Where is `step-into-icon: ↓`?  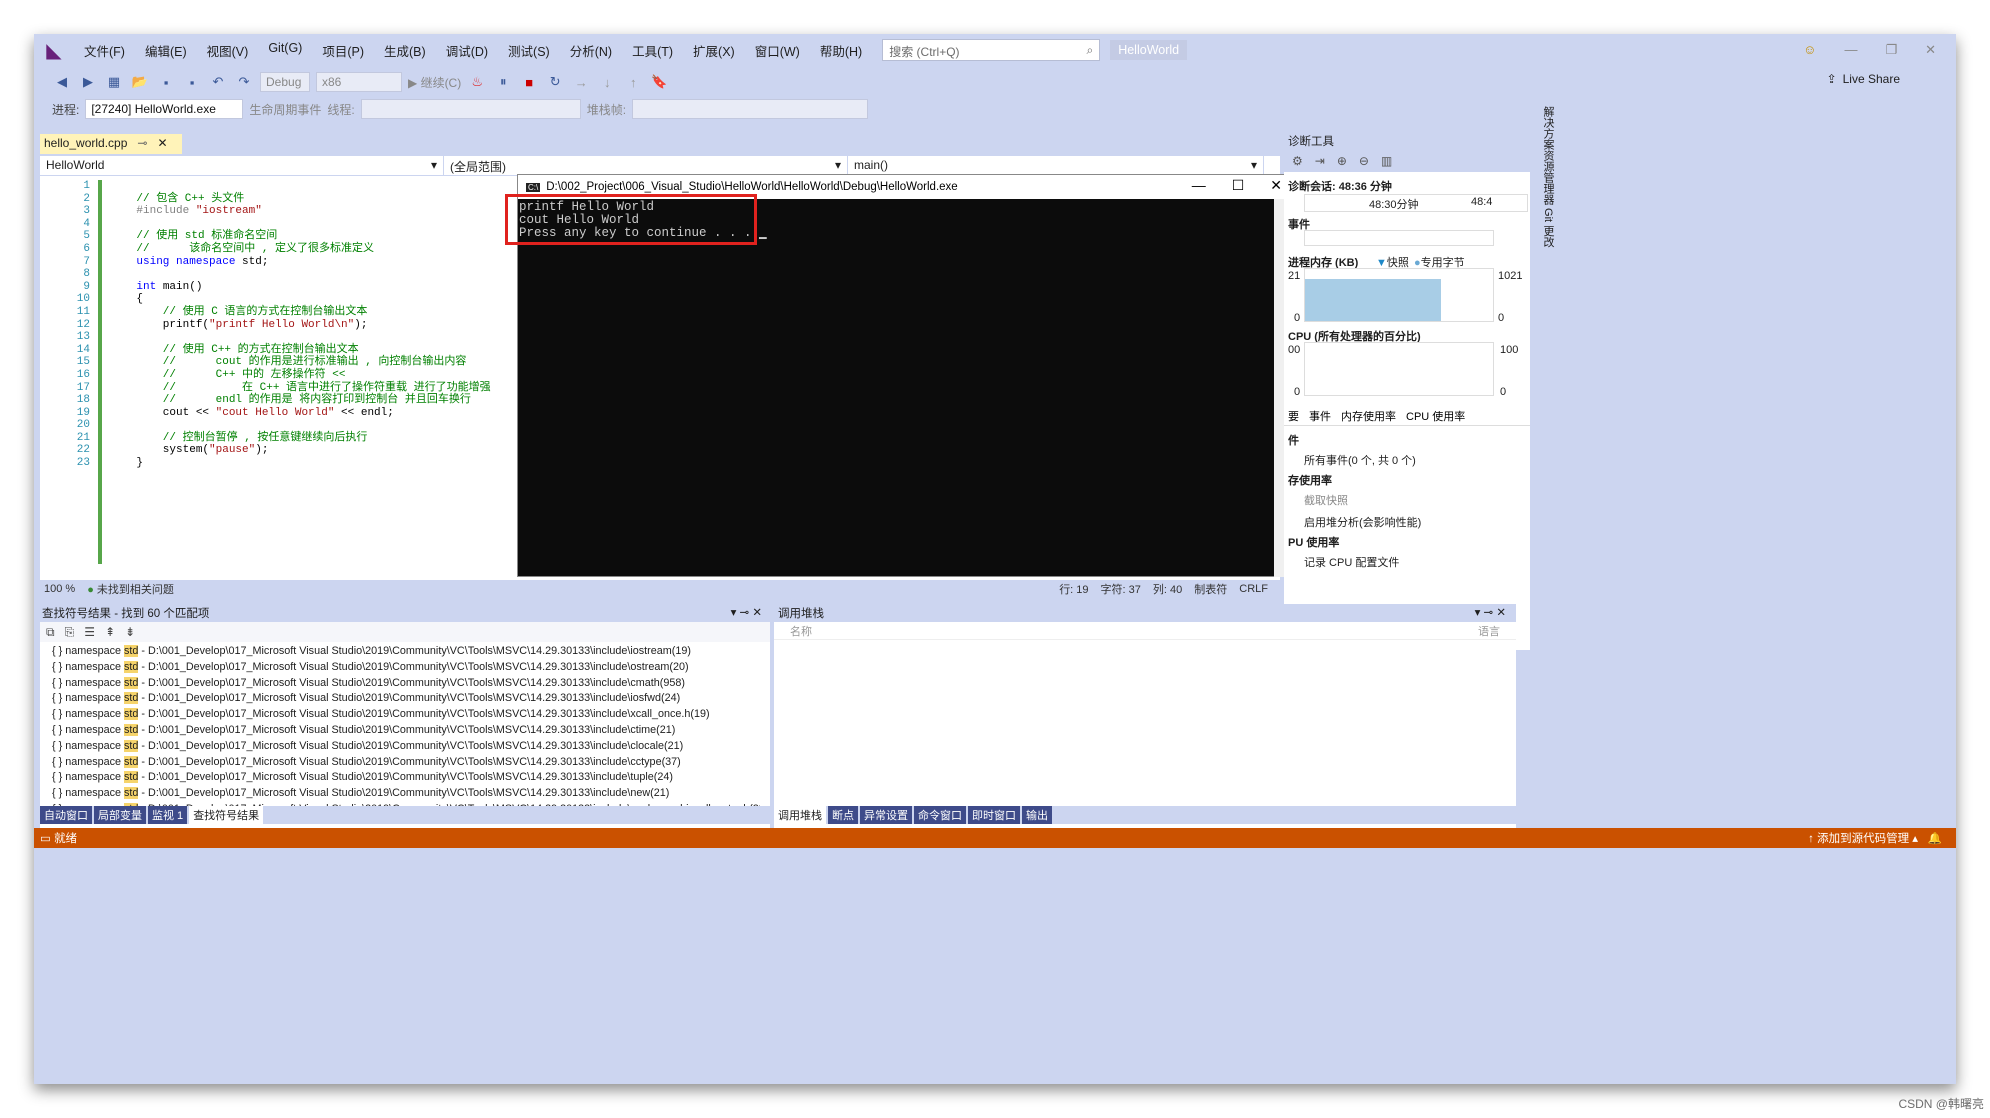
step-into-icon: ↓ is located at coordinates (607, 82).